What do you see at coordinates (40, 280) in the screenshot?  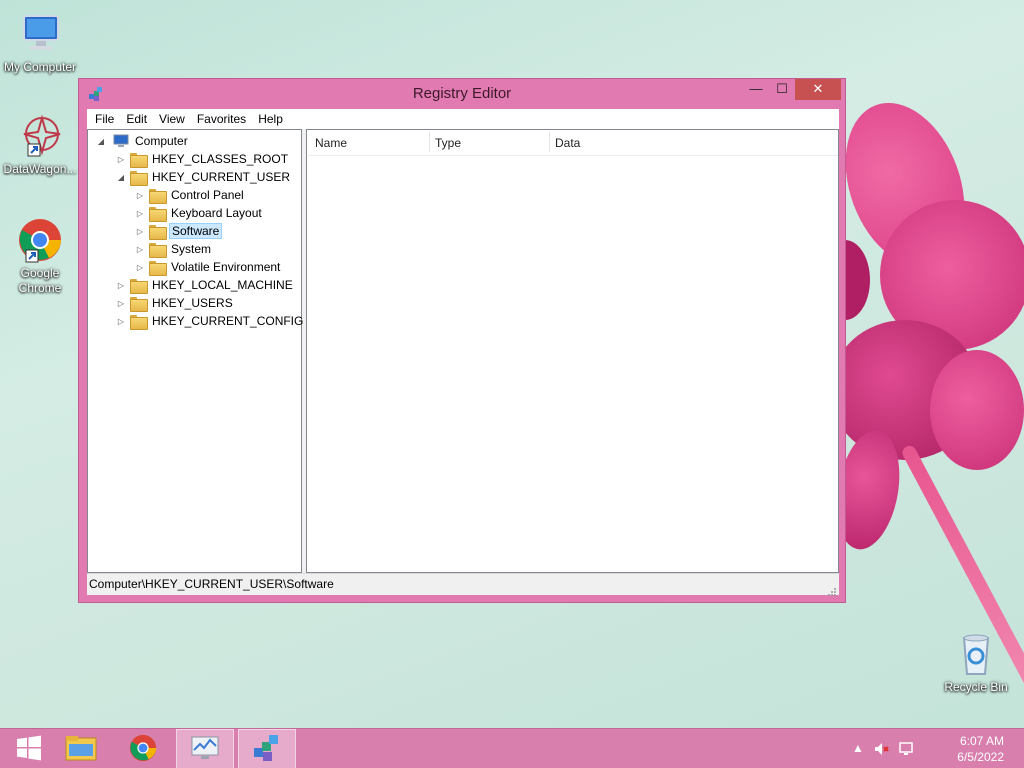 I see `desktop-icon-label: Google Chrome` at bounding box center [40, 280].